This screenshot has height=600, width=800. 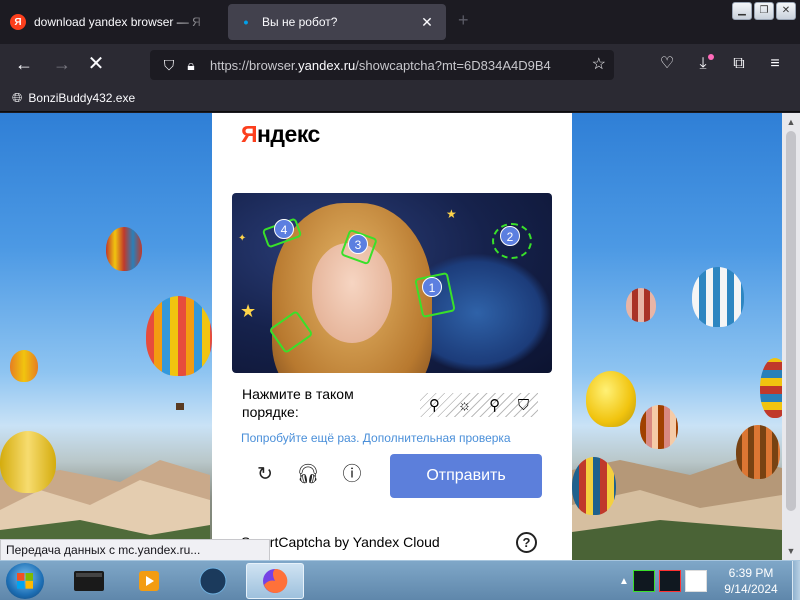 I want to click on click-marker-1: 1, so click(x=432, y=287).